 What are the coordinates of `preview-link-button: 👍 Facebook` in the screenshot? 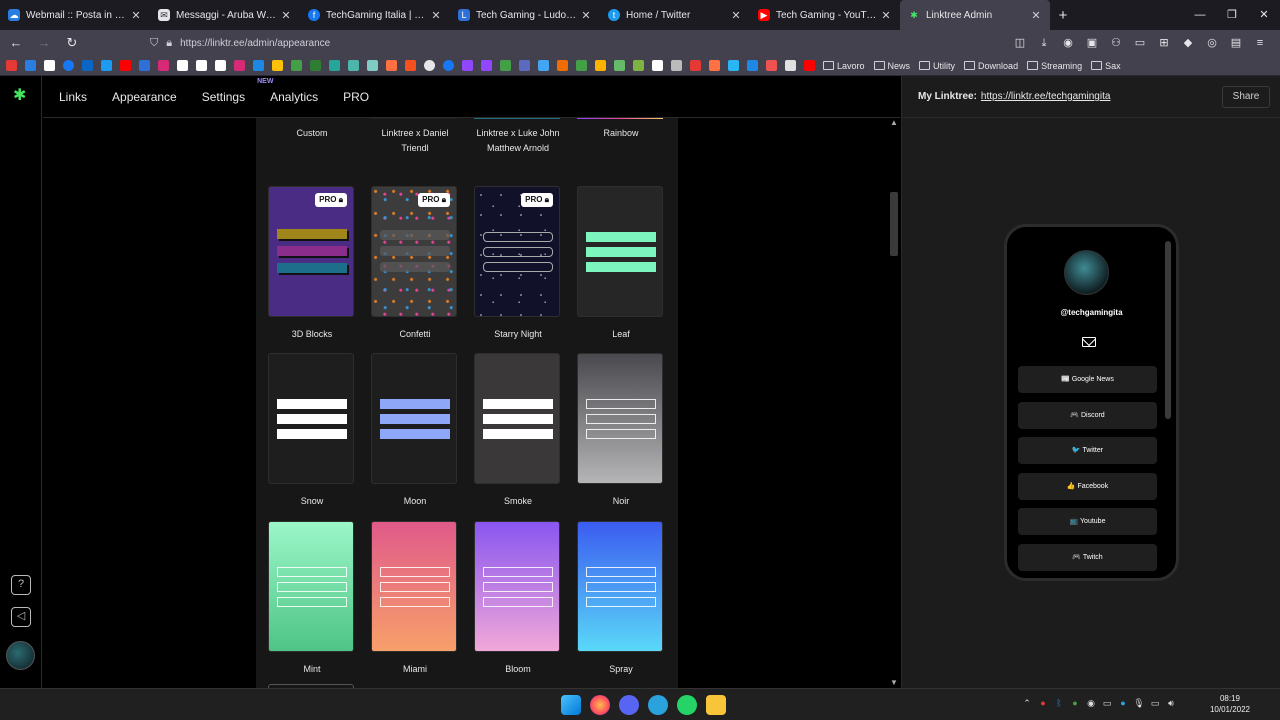 It's located at (1087, 486).